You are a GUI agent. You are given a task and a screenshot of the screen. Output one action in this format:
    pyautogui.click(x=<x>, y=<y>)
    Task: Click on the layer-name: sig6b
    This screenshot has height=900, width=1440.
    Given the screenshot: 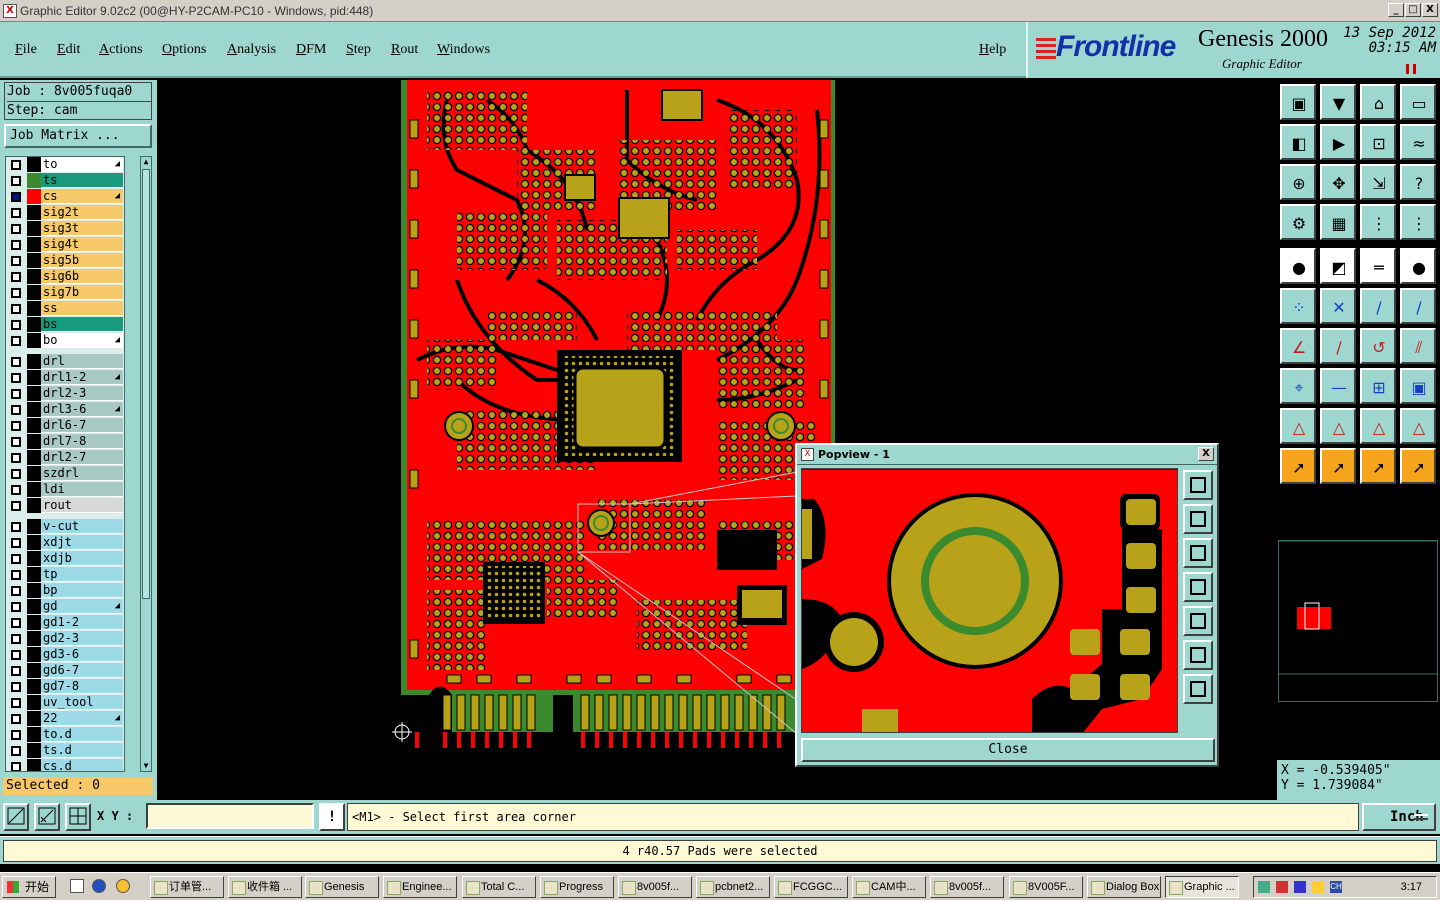 What is the action you would take?
    pyautogui.click(x=82, y=276)
    